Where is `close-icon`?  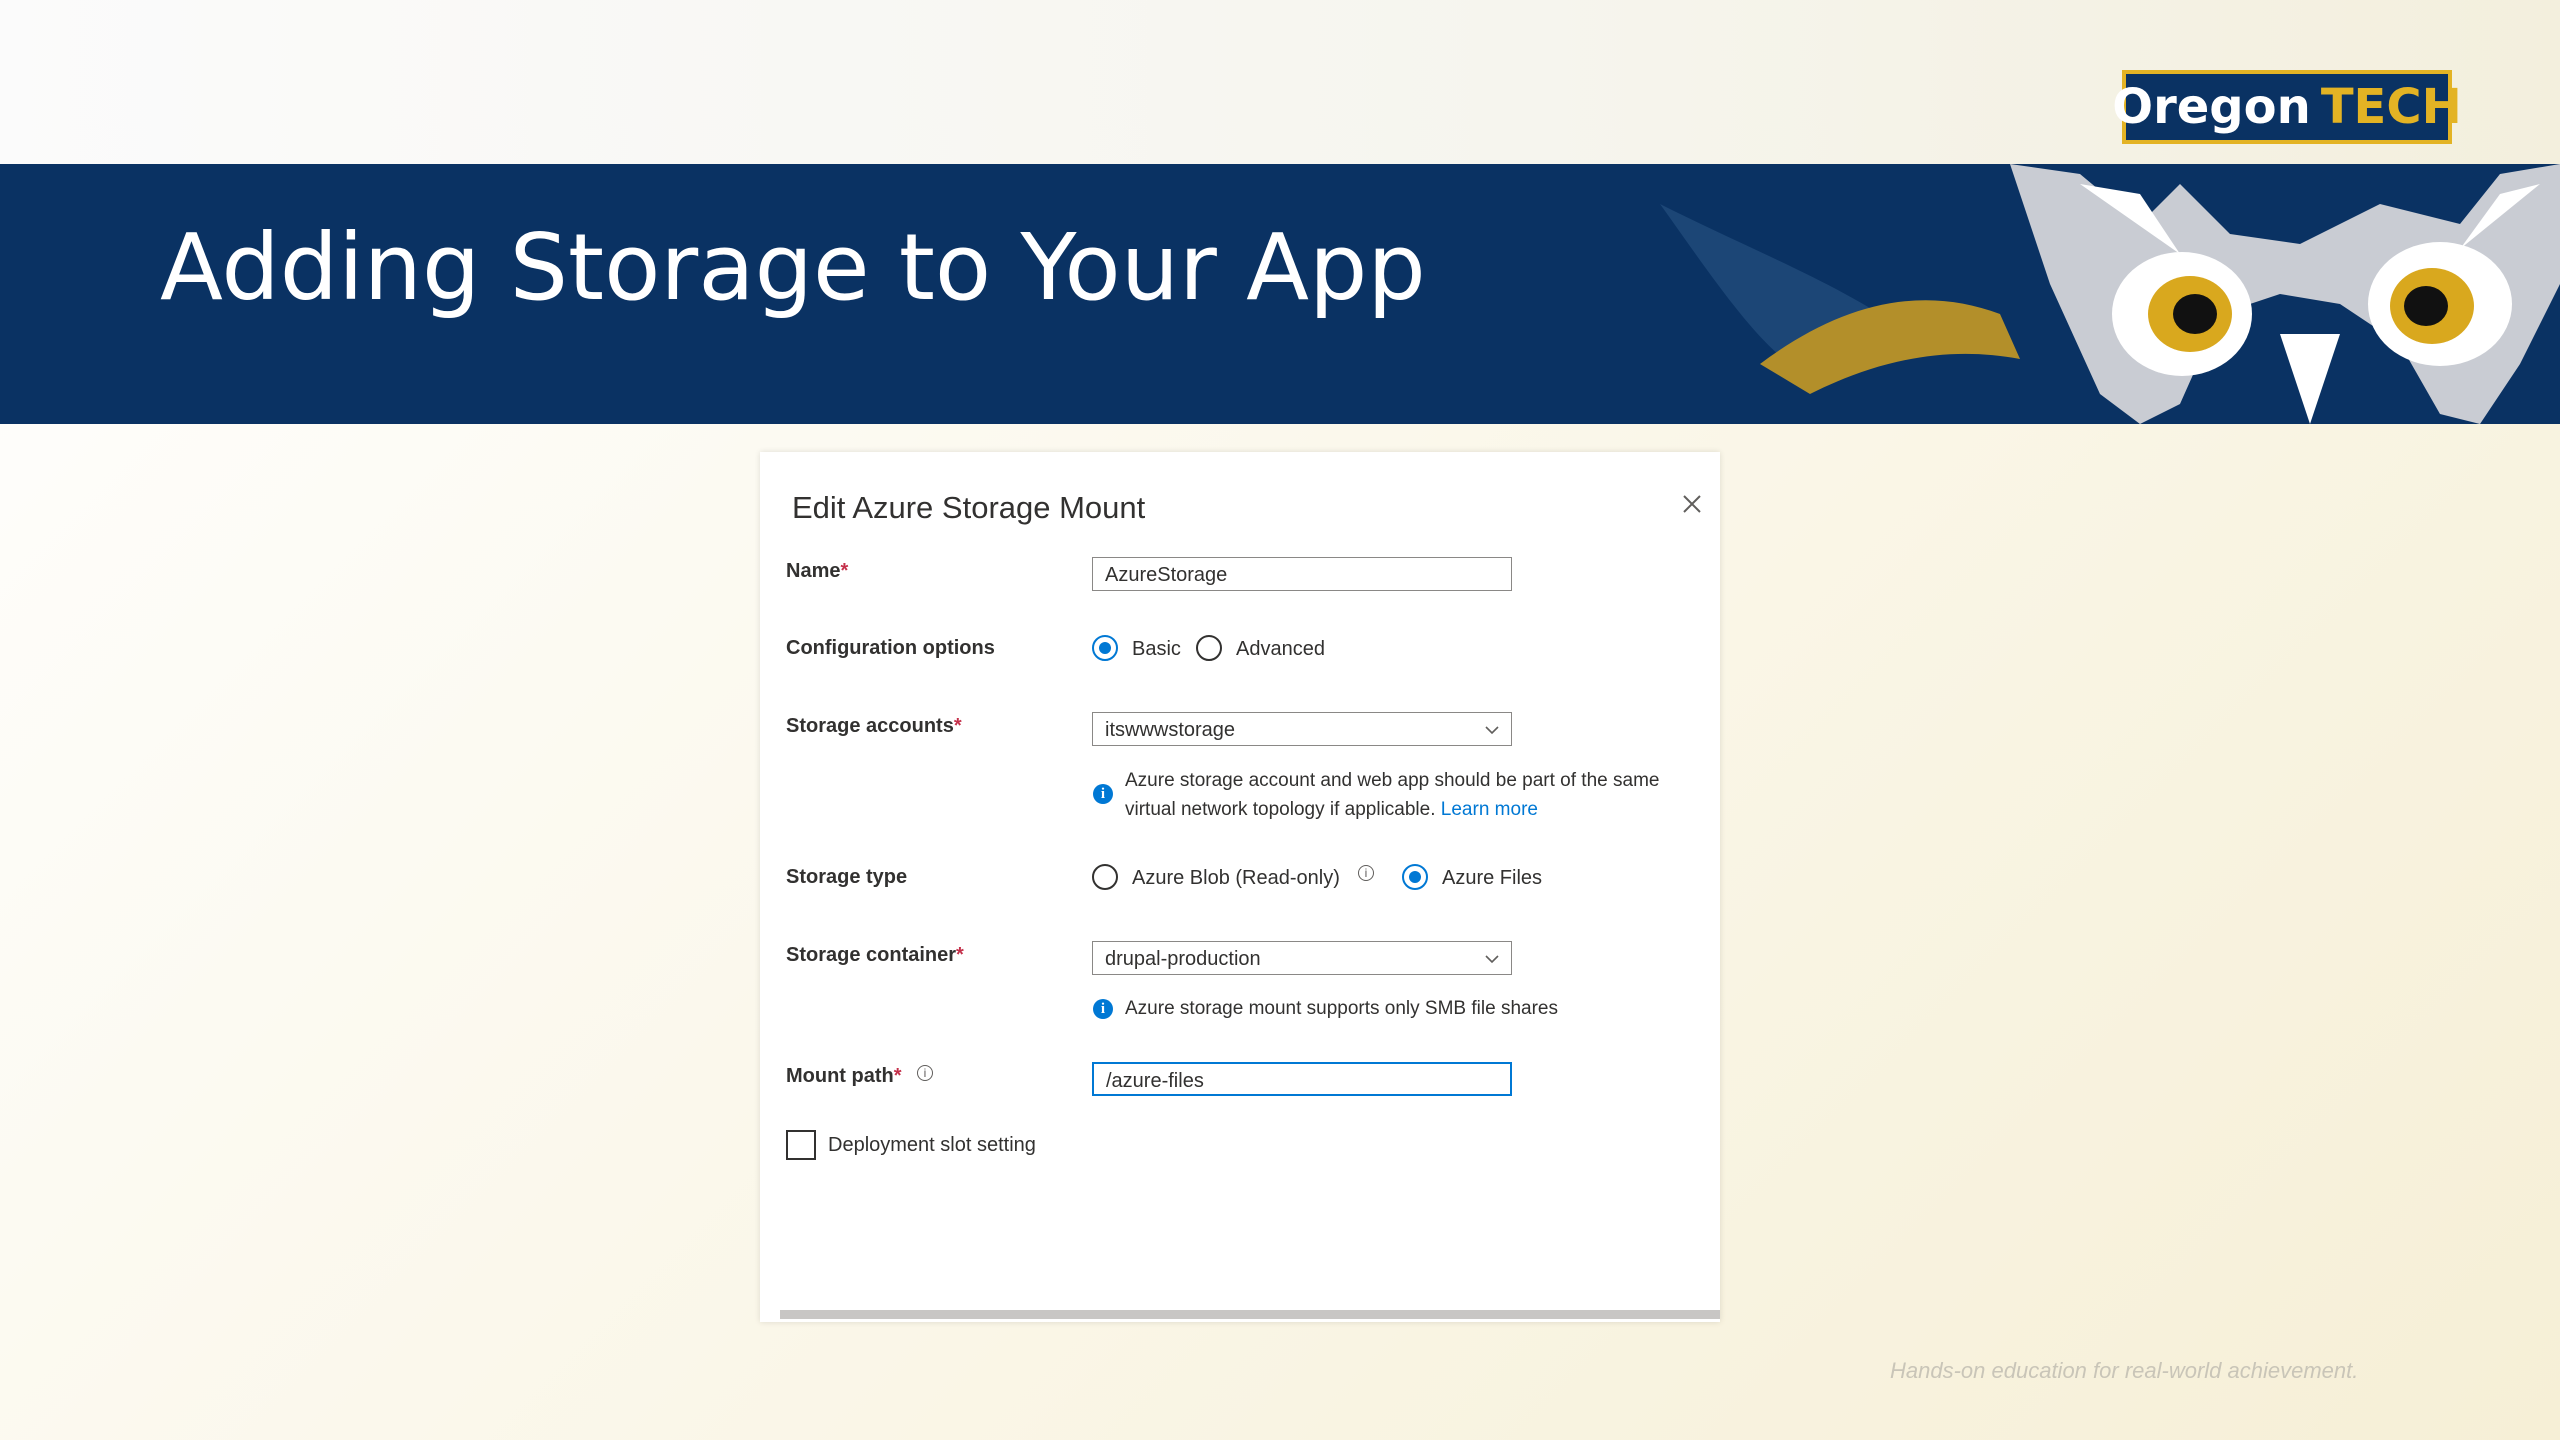 close-icon is located at coordinates (1692, 504).